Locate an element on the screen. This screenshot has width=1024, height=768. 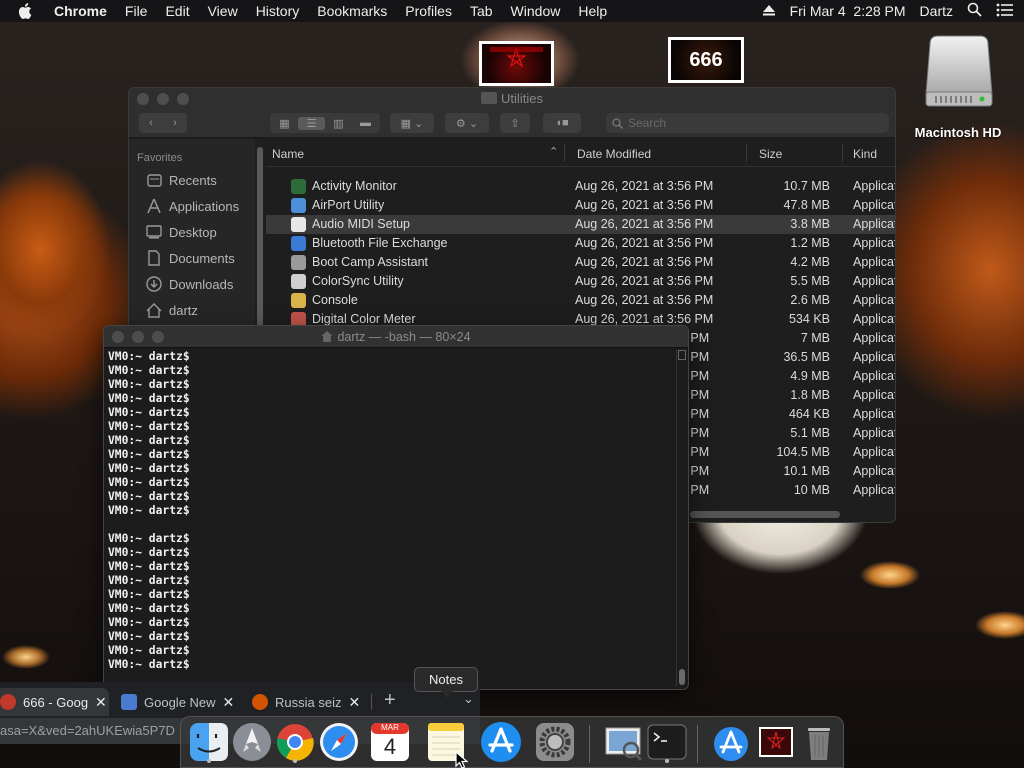
tab-label: Google New is located at coordinates (180, 702).